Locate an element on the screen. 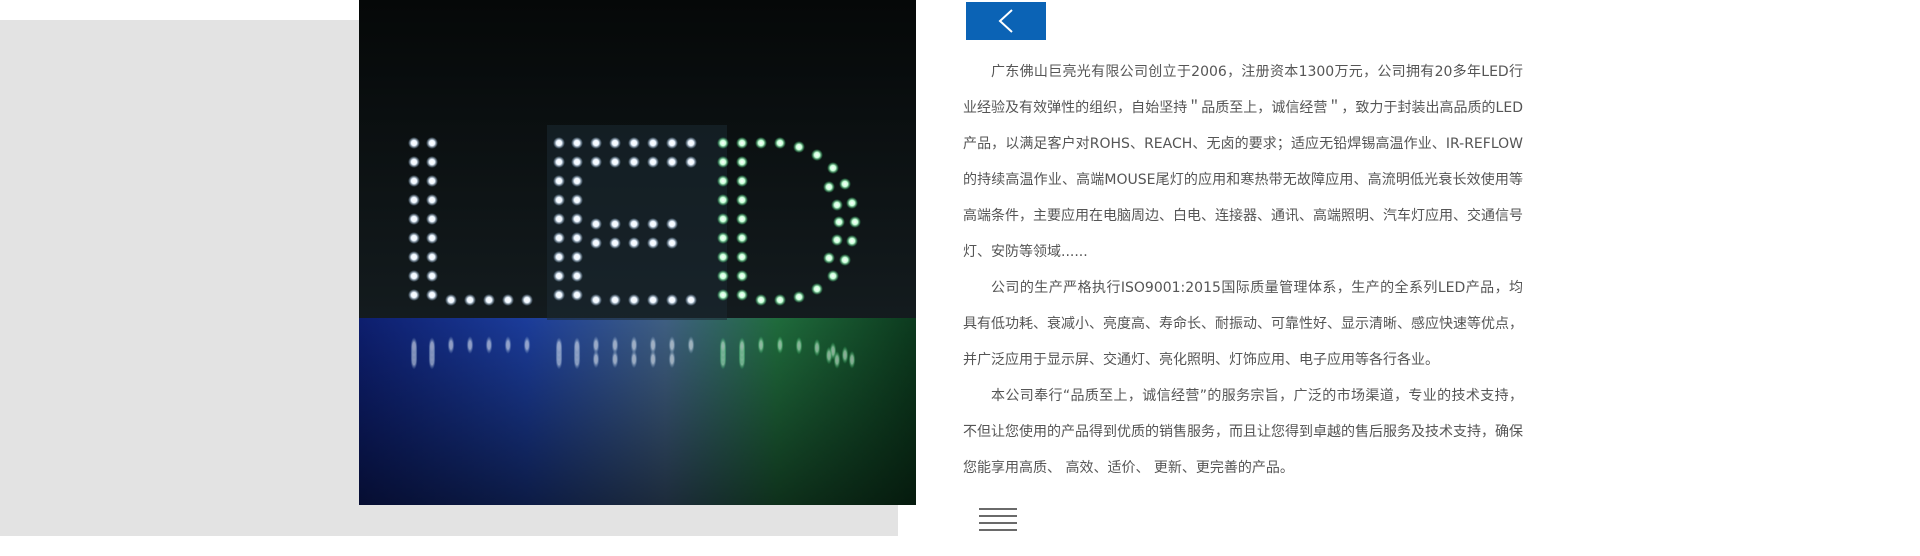  chevron-left-icon is located at coordinates (1005, 21).